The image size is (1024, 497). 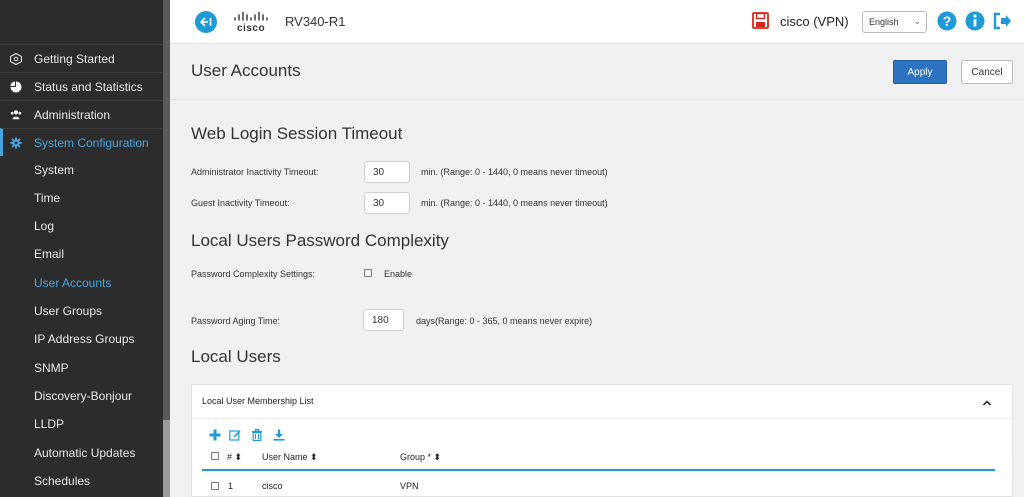 What do you see at coordinates (255, 172) in the screenshot?
I see `admin-timeout-label: Administrator Inactivity Timeout:` at bounding box center [255, 172].